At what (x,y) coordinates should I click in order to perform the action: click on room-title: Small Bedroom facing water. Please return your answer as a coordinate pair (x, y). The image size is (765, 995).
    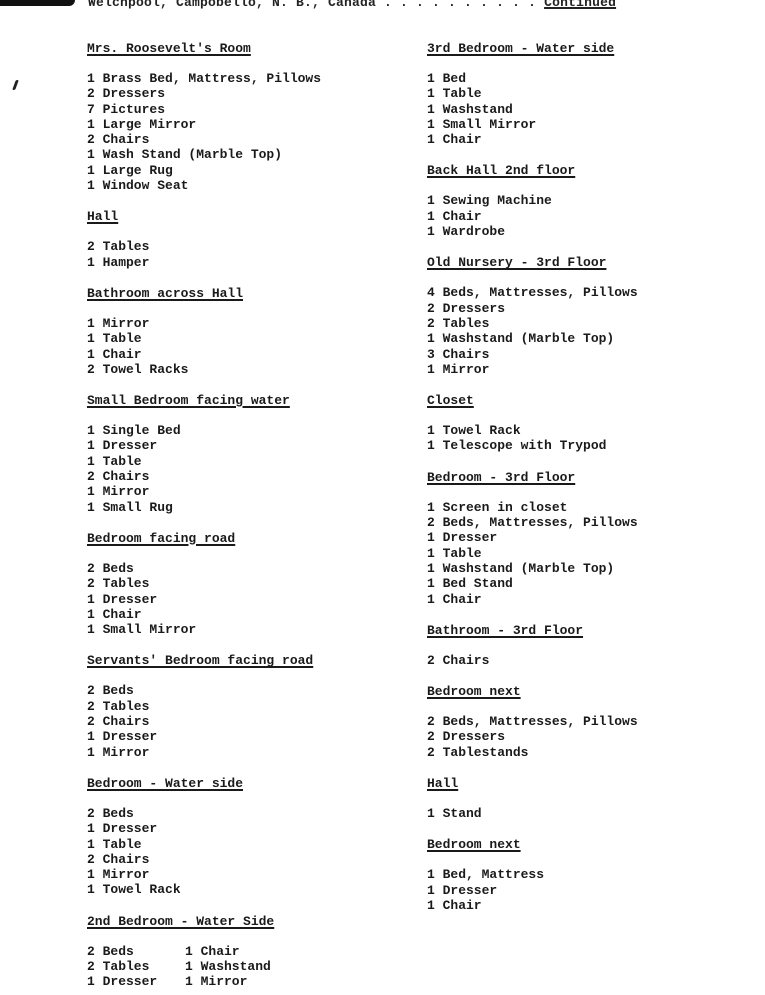
    Looking at the image, I should click on (188, 401).